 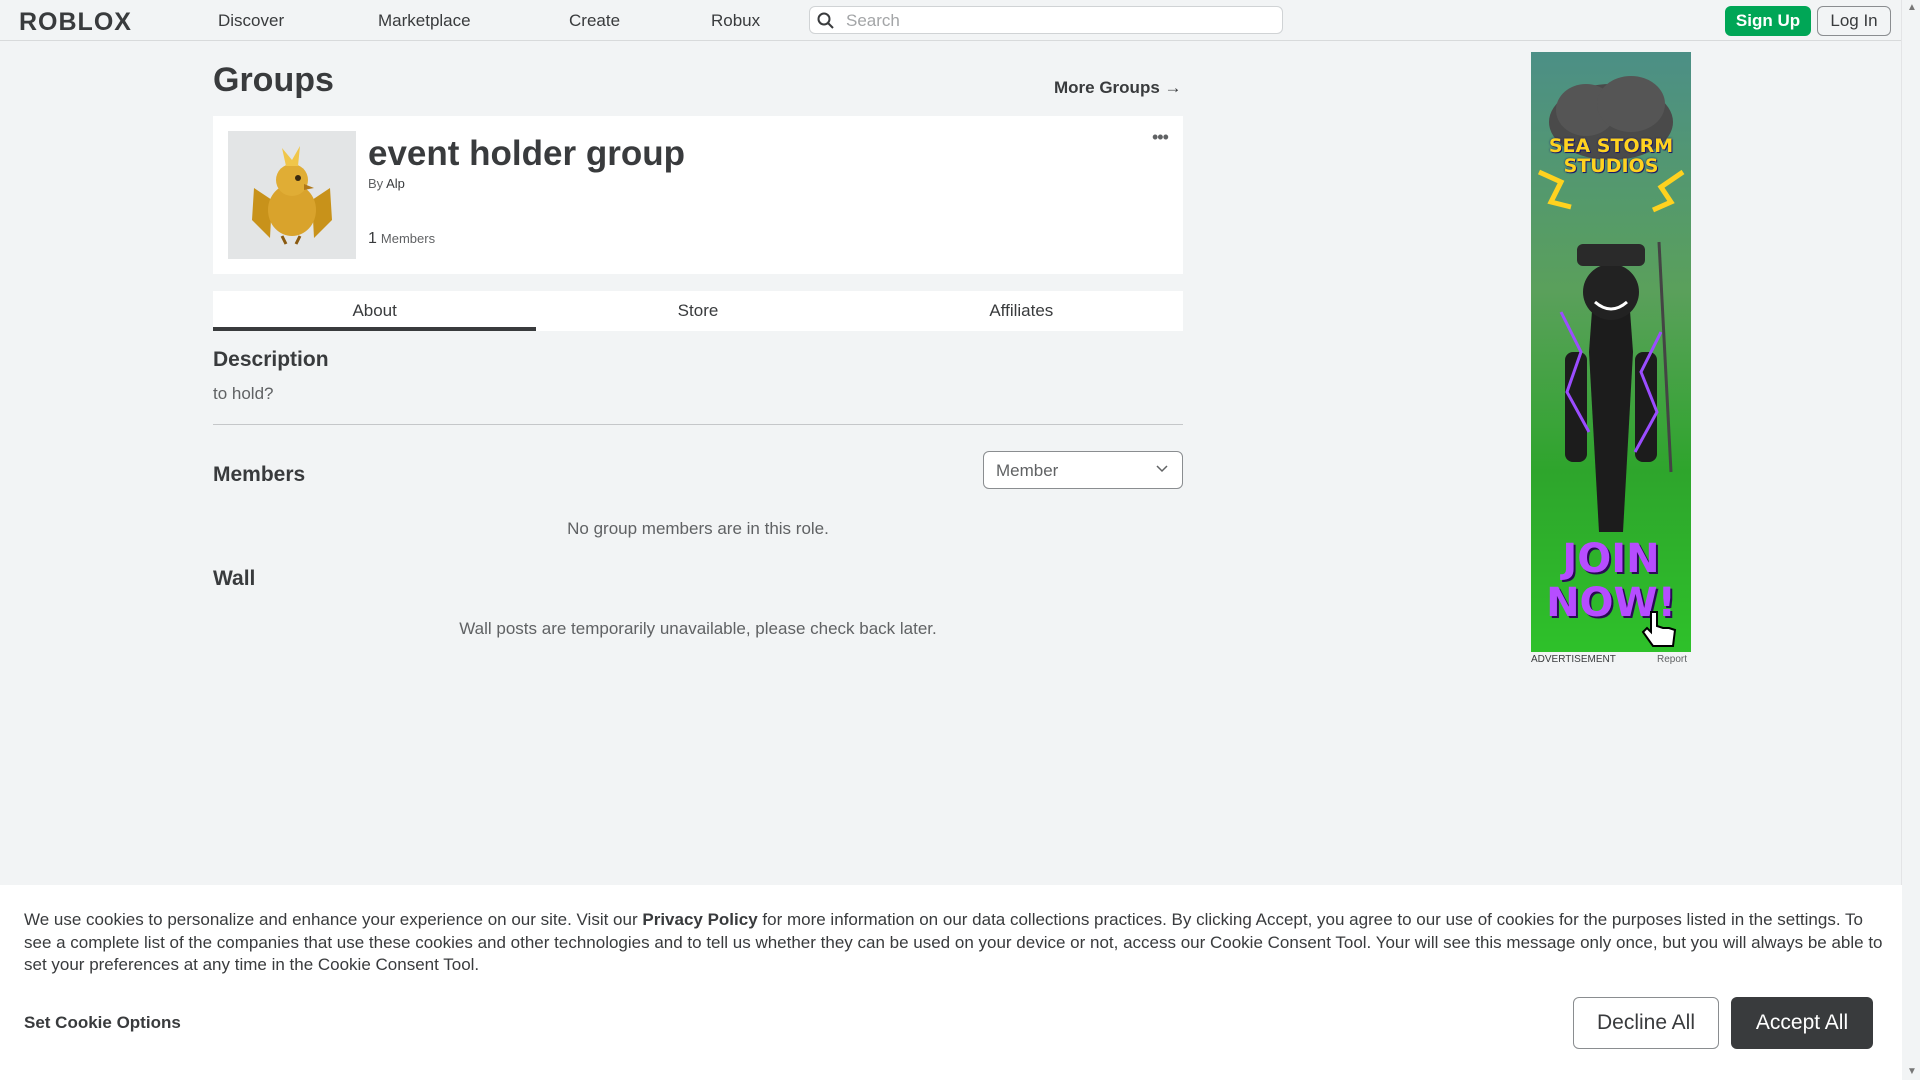 What do you see at coordinates (75, 22) in the screenshot?
I see `roblox-logo: ROBLOX` at bounding box center [75, 22].